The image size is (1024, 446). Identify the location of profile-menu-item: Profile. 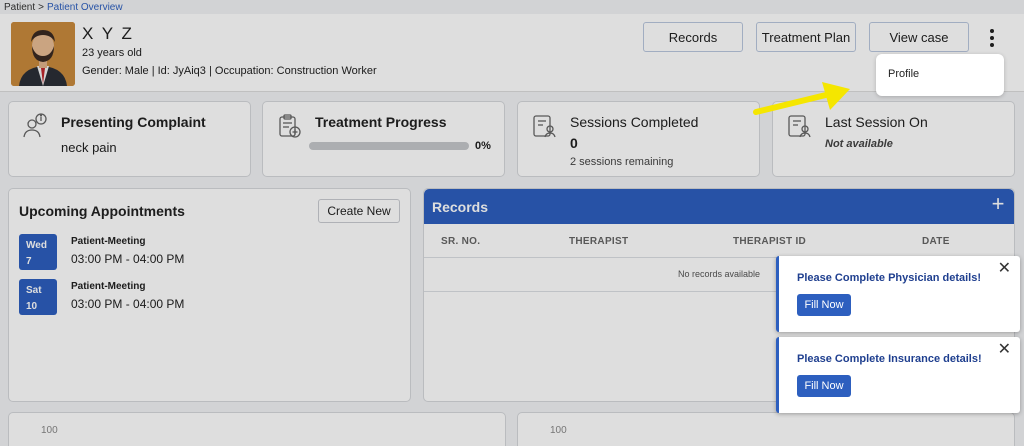
(903, 74).